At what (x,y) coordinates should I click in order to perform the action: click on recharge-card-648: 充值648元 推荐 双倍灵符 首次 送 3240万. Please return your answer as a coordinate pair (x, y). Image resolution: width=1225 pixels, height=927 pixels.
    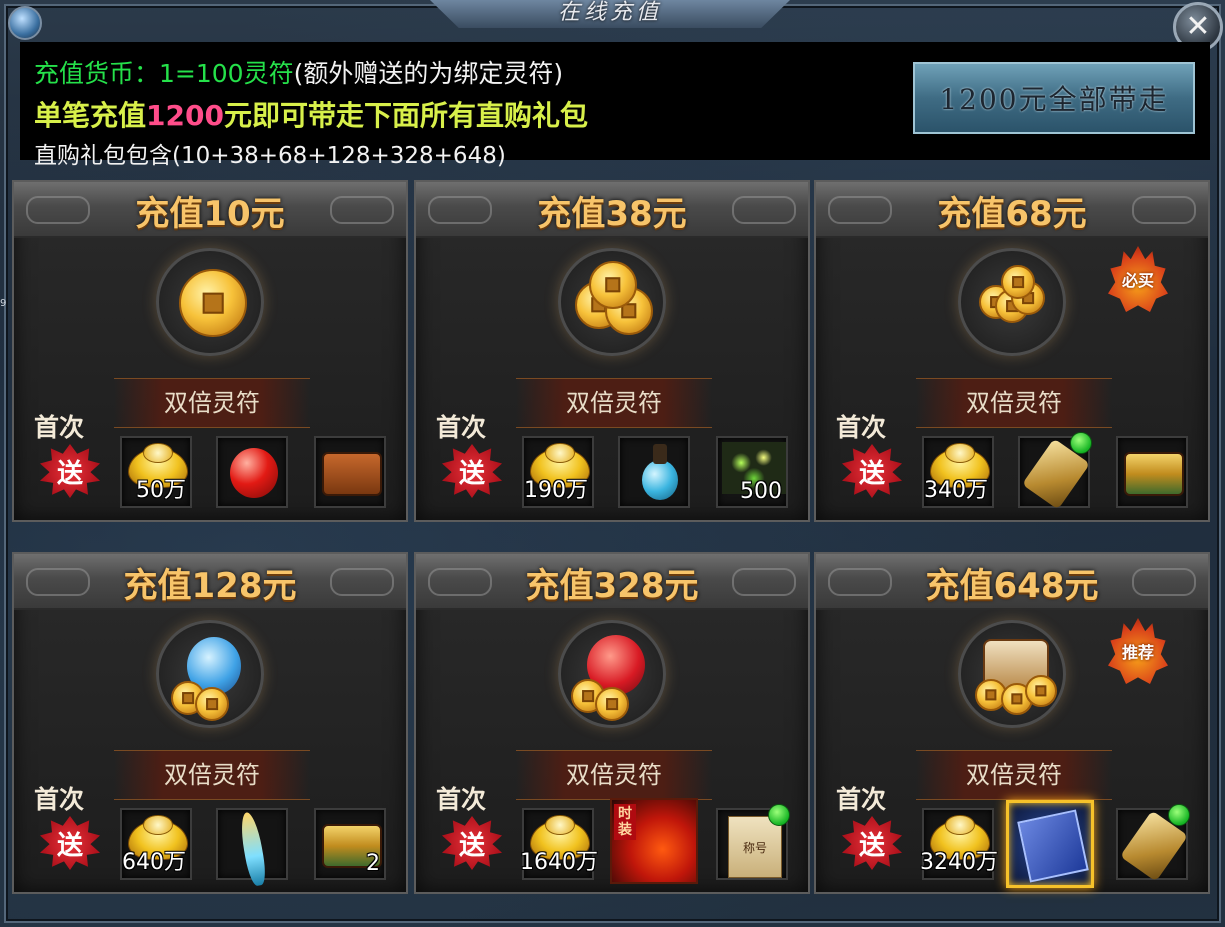
    Looking at the image, I should click on (1012, 723).